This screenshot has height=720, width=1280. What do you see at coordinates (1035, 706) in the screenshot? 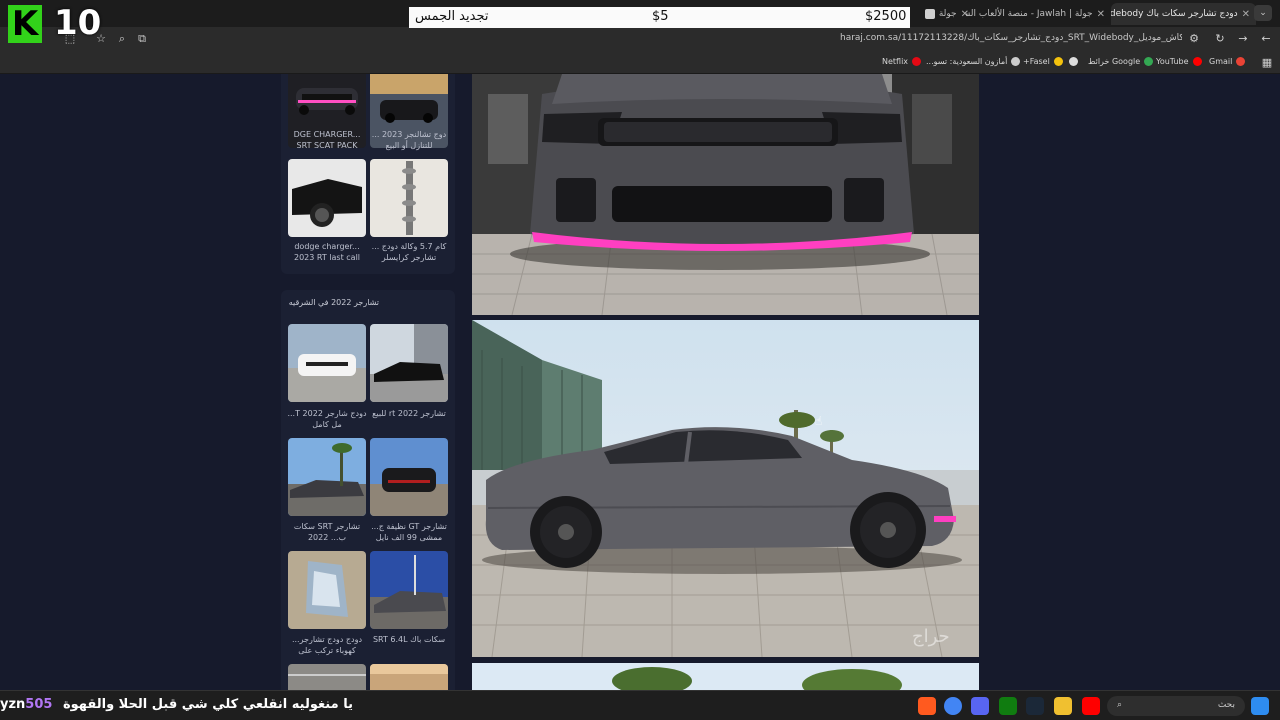
I see `steam-icon` at bounding box center [1035, 706].